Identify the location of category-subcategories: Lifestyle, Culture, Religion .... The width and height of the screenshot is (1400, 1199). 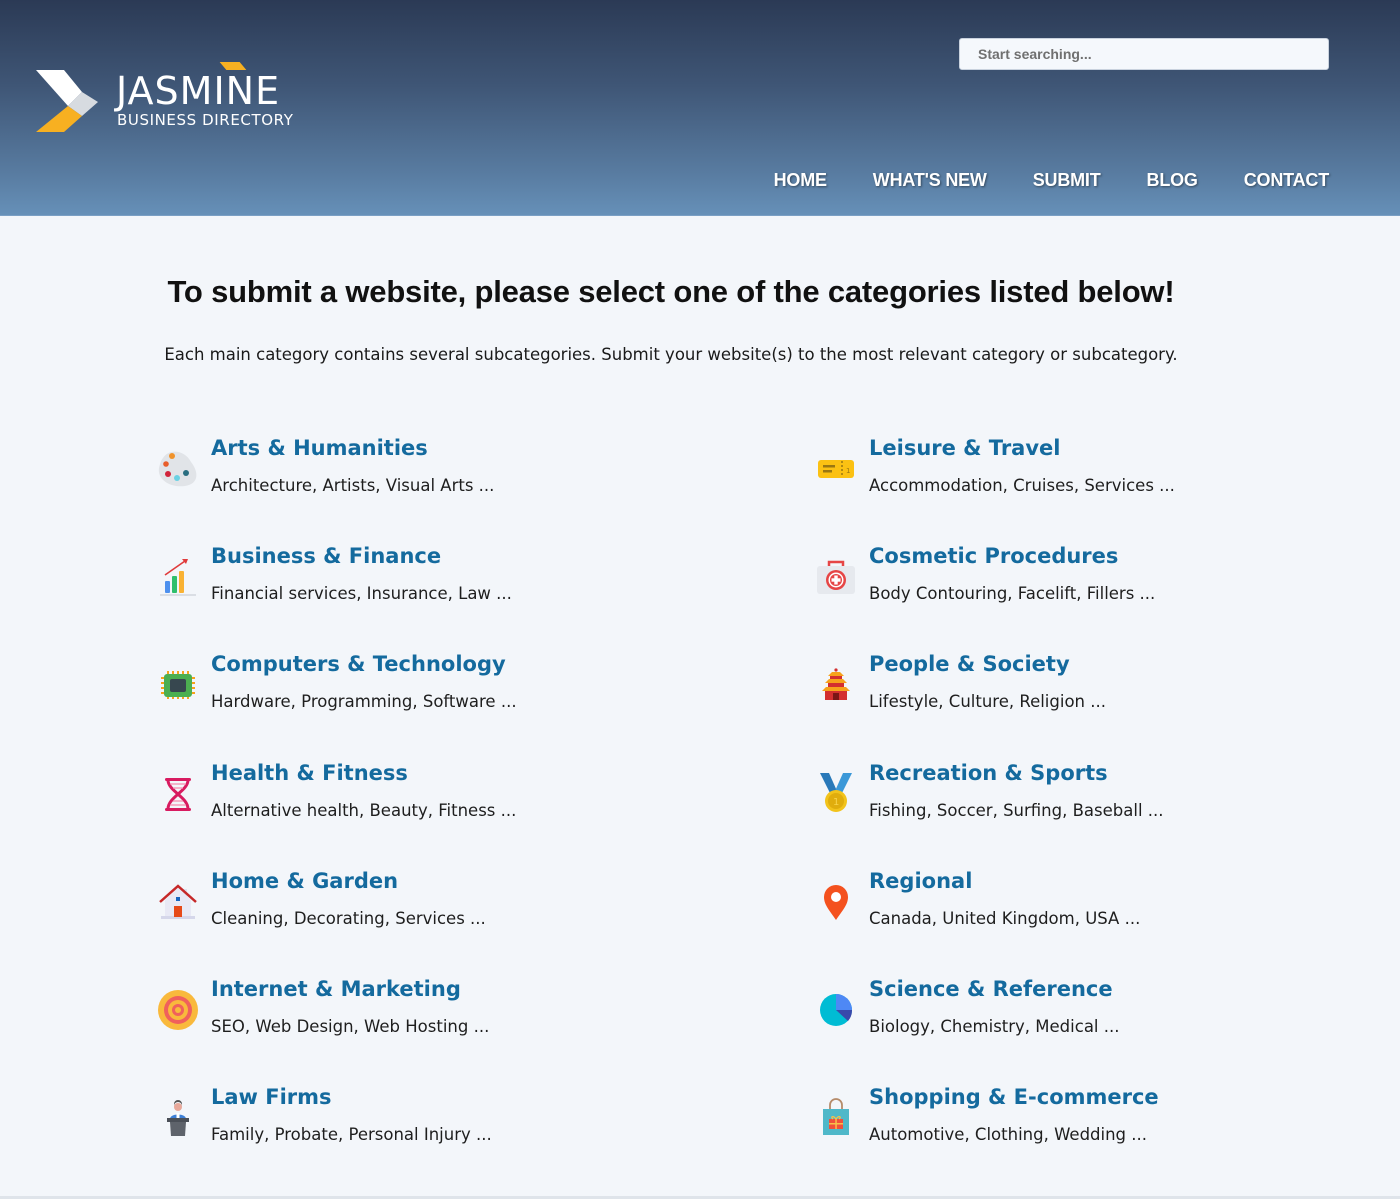
(987, 701).